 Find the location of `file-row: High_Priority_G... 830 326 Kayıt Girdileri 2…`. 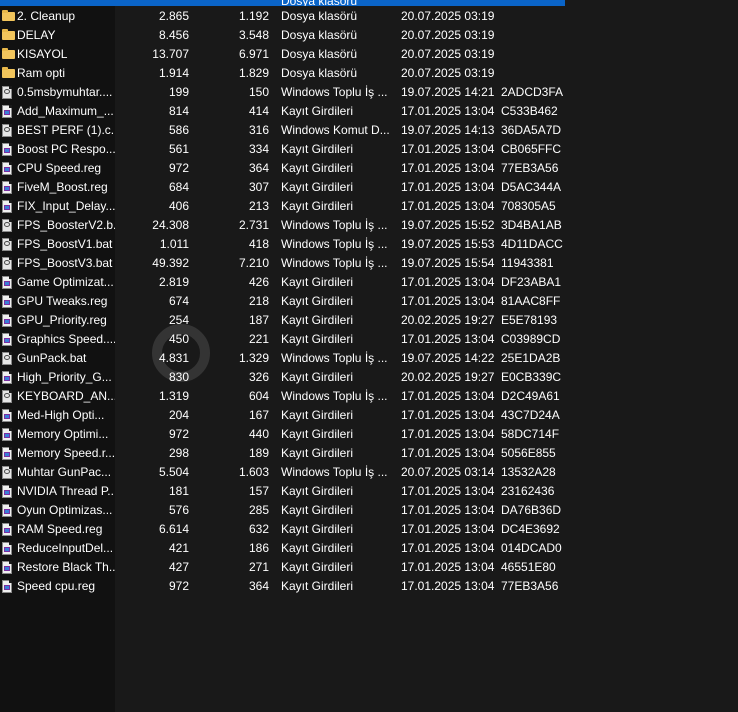

file-row: High_Priority_G... 830 326 Kayıt Girdileri 2… is located at coordinates (369, 377).